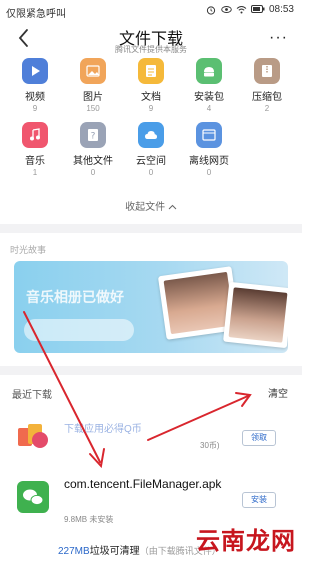 The width and height of the screenshot is (320, 562). What do you see at coordinates (209, 97) in the screenshot?
I see `category-label: 安装包` at bounding box center [209, 97].